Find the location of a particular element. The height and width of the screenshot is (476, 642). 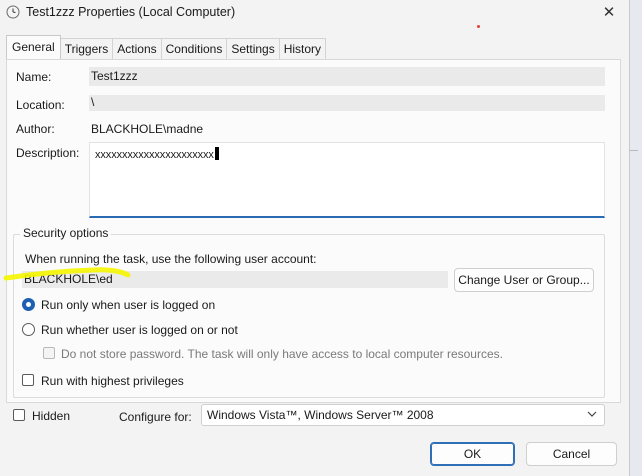

author-label: Author: is located at coordinates (35, 129).